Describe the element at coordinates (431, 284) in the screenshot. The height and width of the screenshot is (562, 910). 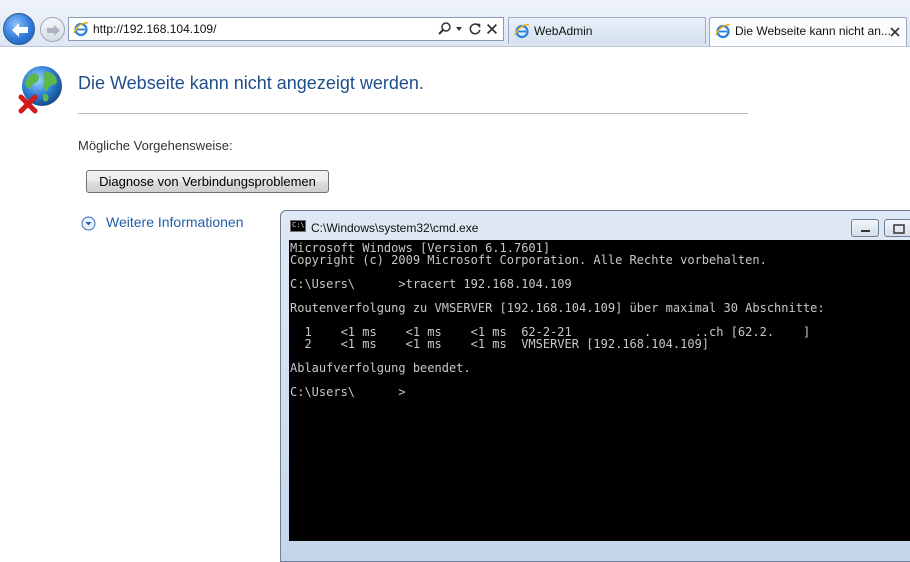
I see `console-line: C:\Users\ >tracert 192.168.104.109` at that location.